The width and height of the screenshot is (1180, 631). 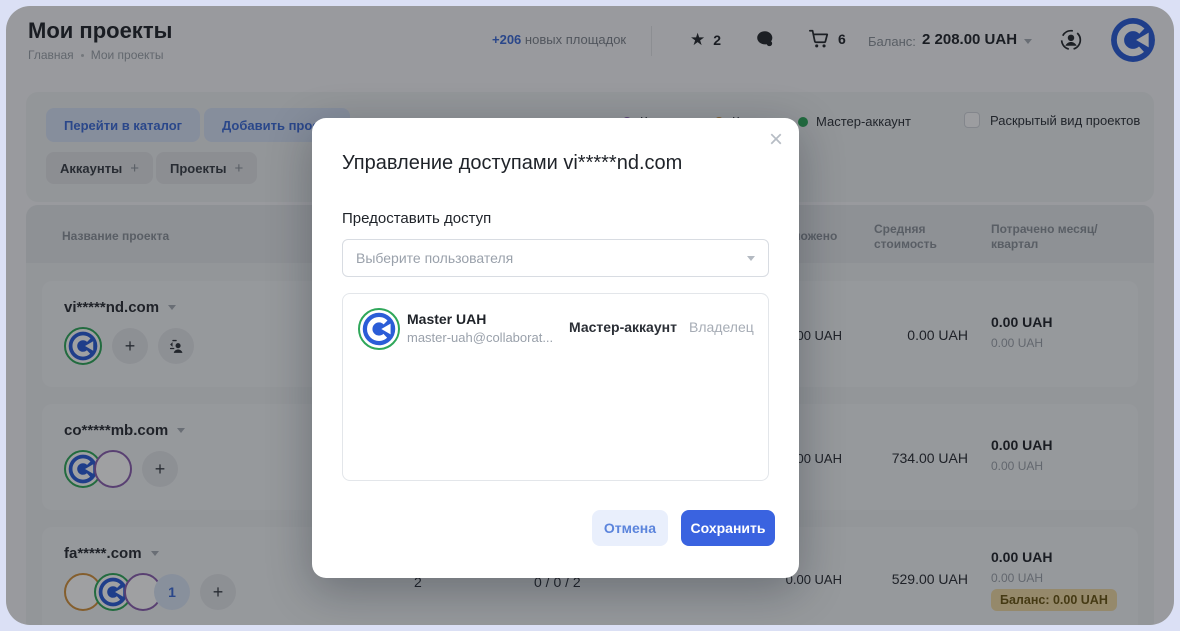 I want to click on chevron-down-icon, so click(x=751, y=258).